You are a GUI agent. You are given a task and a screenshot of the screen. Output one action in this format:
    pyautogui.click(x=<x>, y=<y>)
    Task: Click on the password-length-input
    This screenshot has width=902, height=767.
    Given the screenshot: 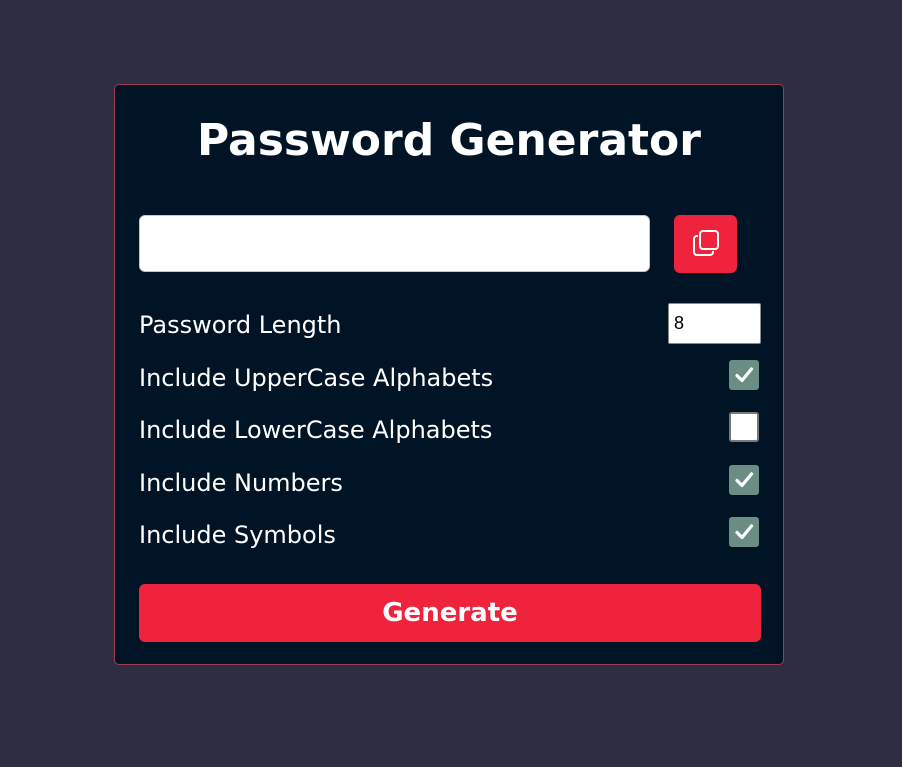 What is the action you would take?
    pyautogui.click(x=714, y=323)
    